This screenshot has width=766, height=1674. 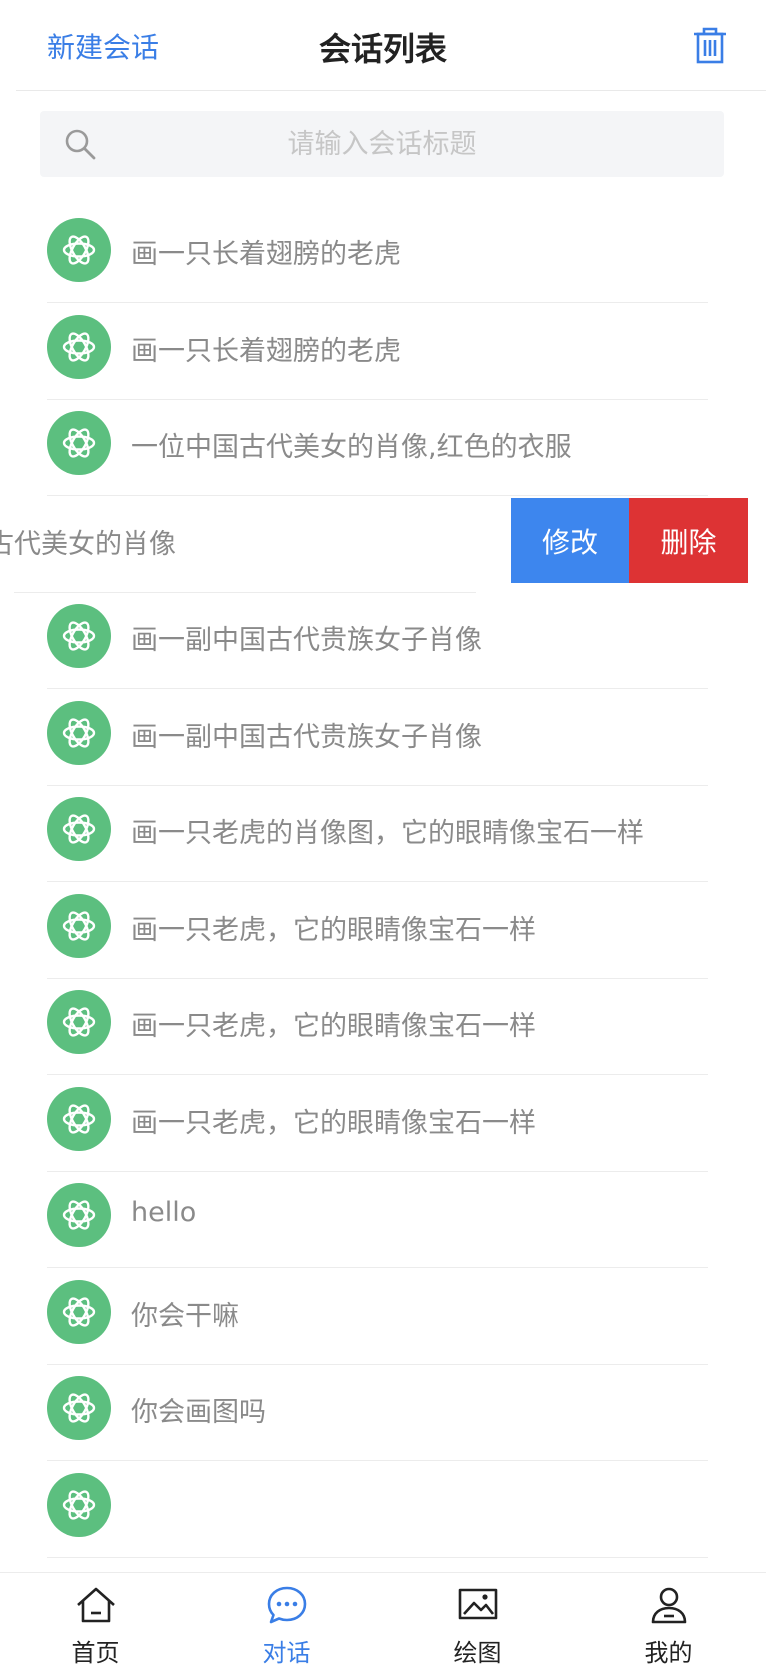 I want to click on trash-icon, so click(x=710, y=45).